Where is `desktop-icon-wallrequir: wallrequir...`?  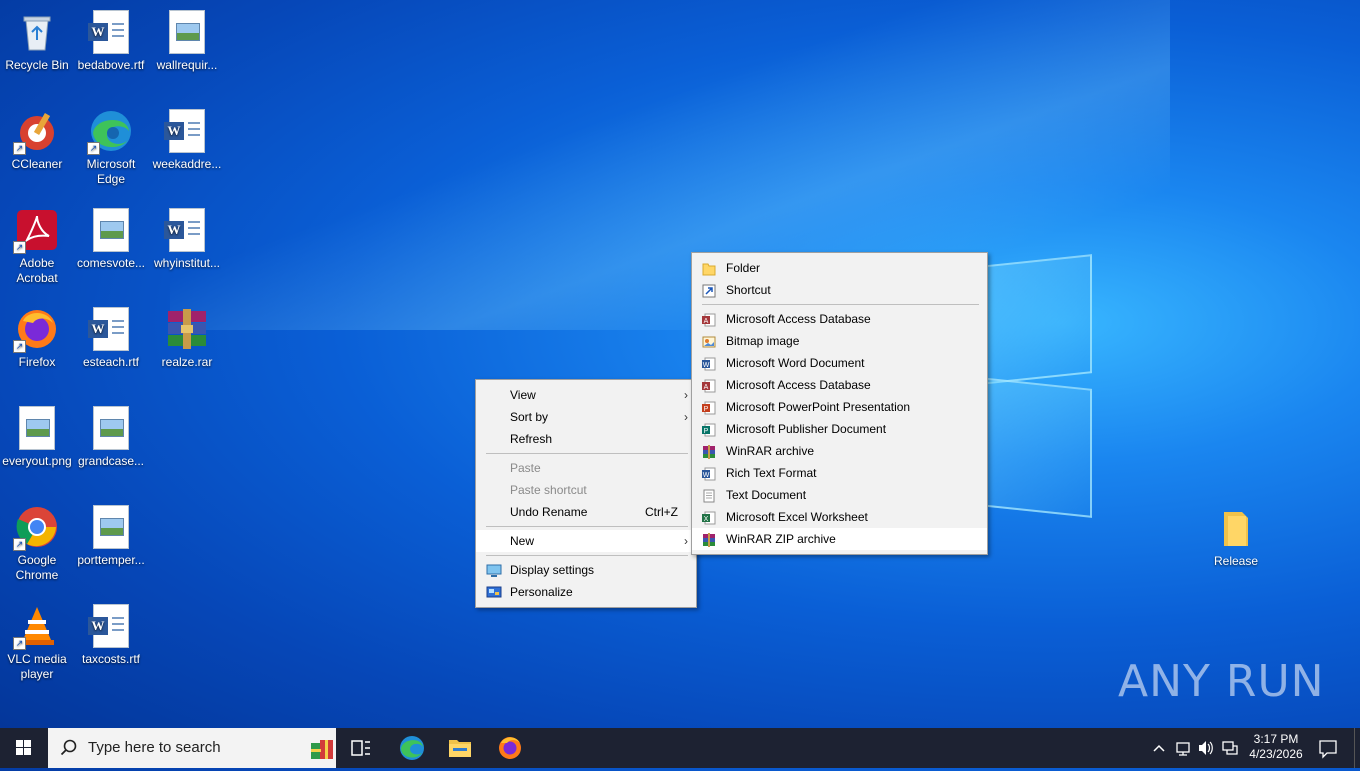
desktop-icon-wallrequir: wallrequir... is located at coordinates (187, 39).